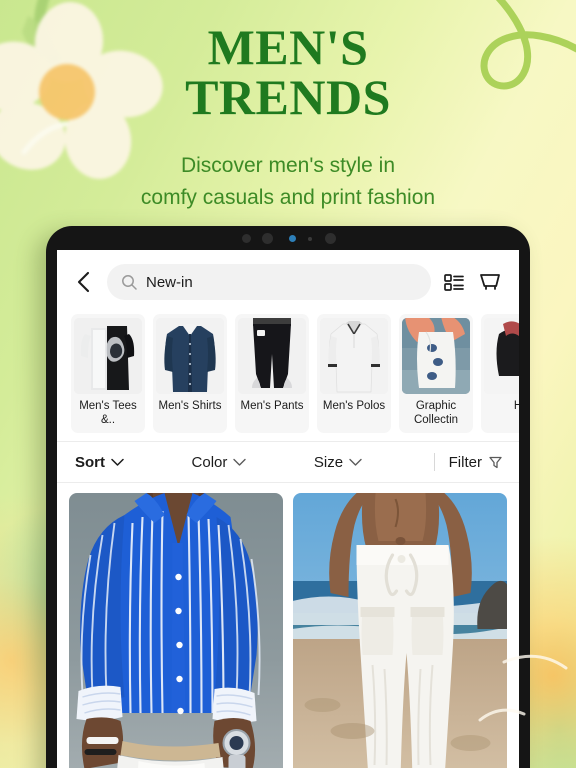  What do you see at coordinates (190, 356) in the screenshot?
I see `category-thumb-shirts` at bounding box center [190, 356].